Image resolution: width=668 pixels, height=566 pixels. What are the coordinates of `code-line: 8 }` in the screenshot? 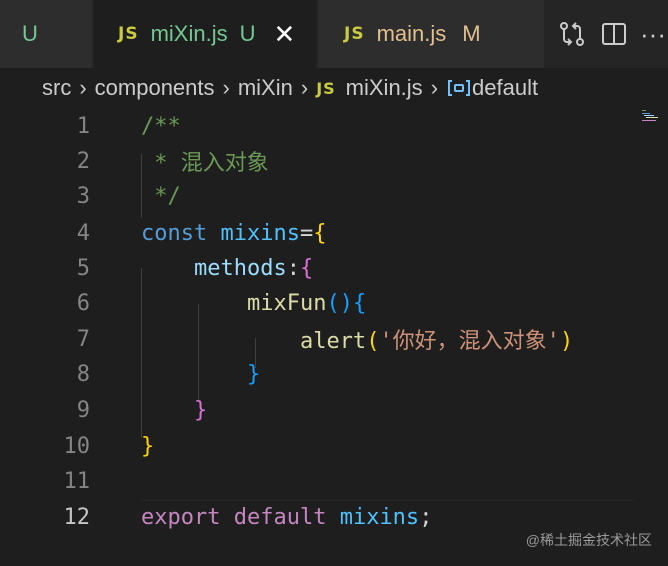 It's located at (334, 374).